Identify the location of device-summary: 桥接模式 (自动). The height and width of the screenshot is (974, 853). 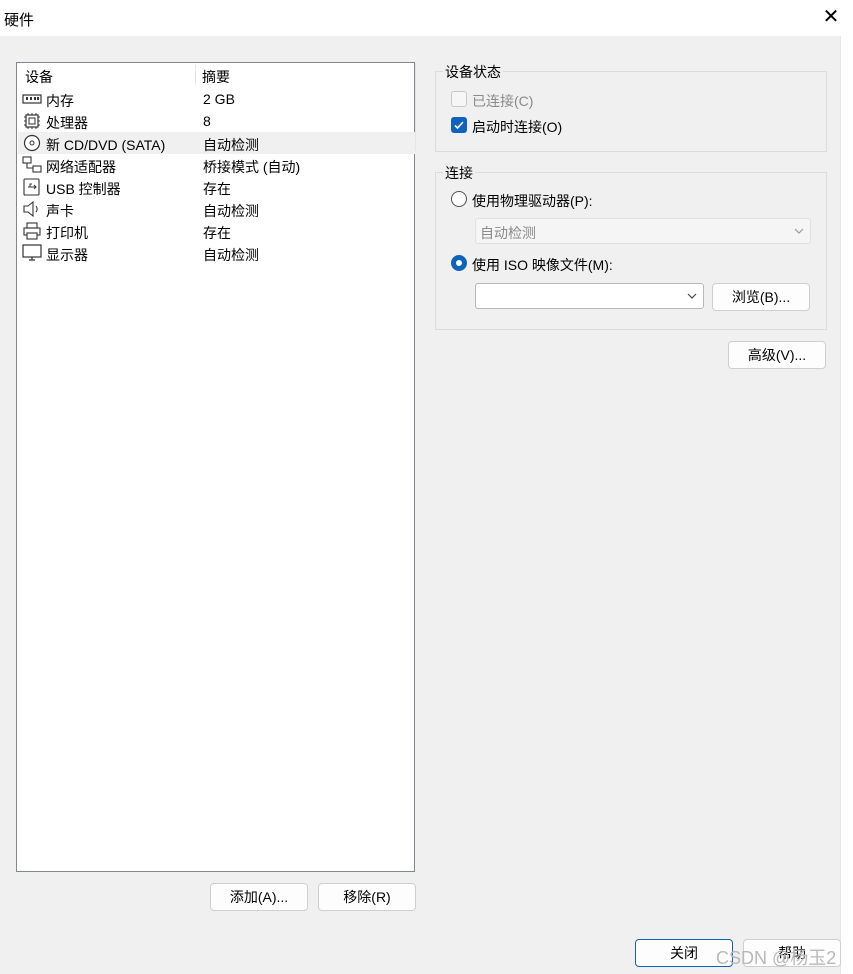
(252, 167).